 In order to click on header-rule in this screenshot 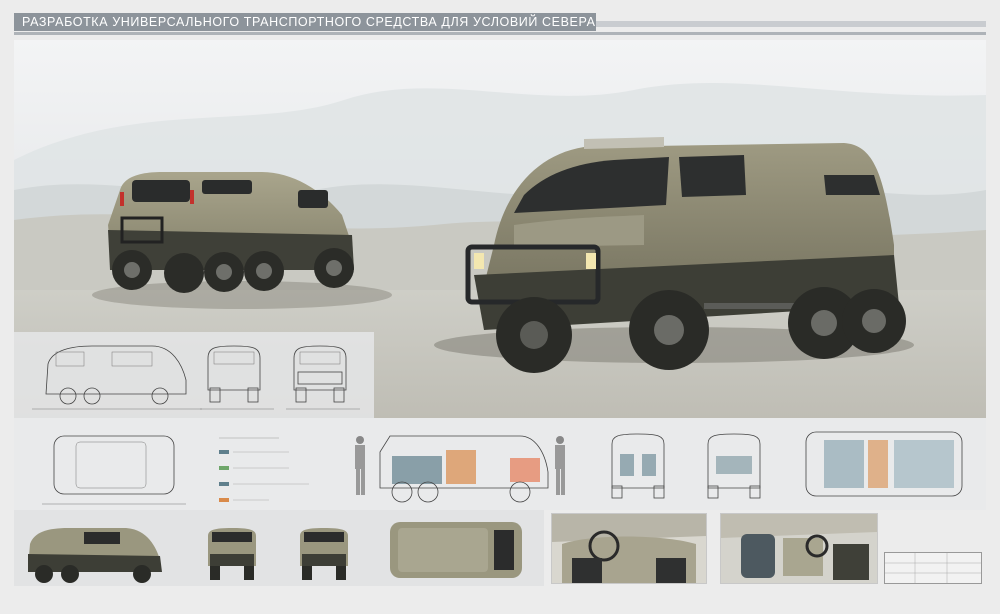, I will do `click(791, 24)`.